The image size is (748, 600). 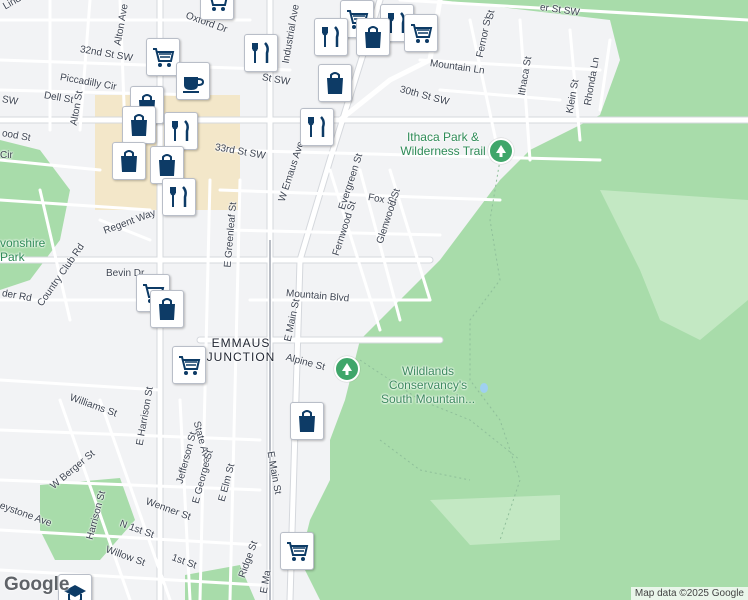 What do you see at coordinates (6, 155) in the screenshot?
I see `street-label-cir: Cir` at bounding box center [6, 155].